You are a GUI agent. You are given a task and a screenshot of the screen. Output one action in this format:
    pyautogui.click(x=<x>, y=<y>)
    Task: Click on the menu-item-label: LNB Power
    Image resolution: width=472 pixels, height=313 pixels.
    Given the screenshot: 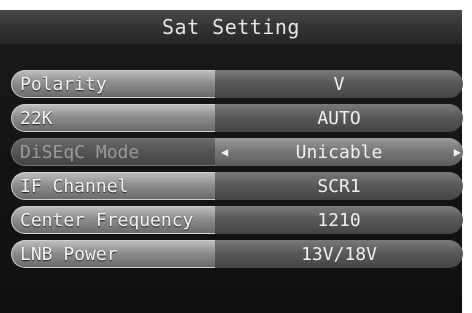 What is the action you would take?
    pyautogui.click(x=113, y=254)
    